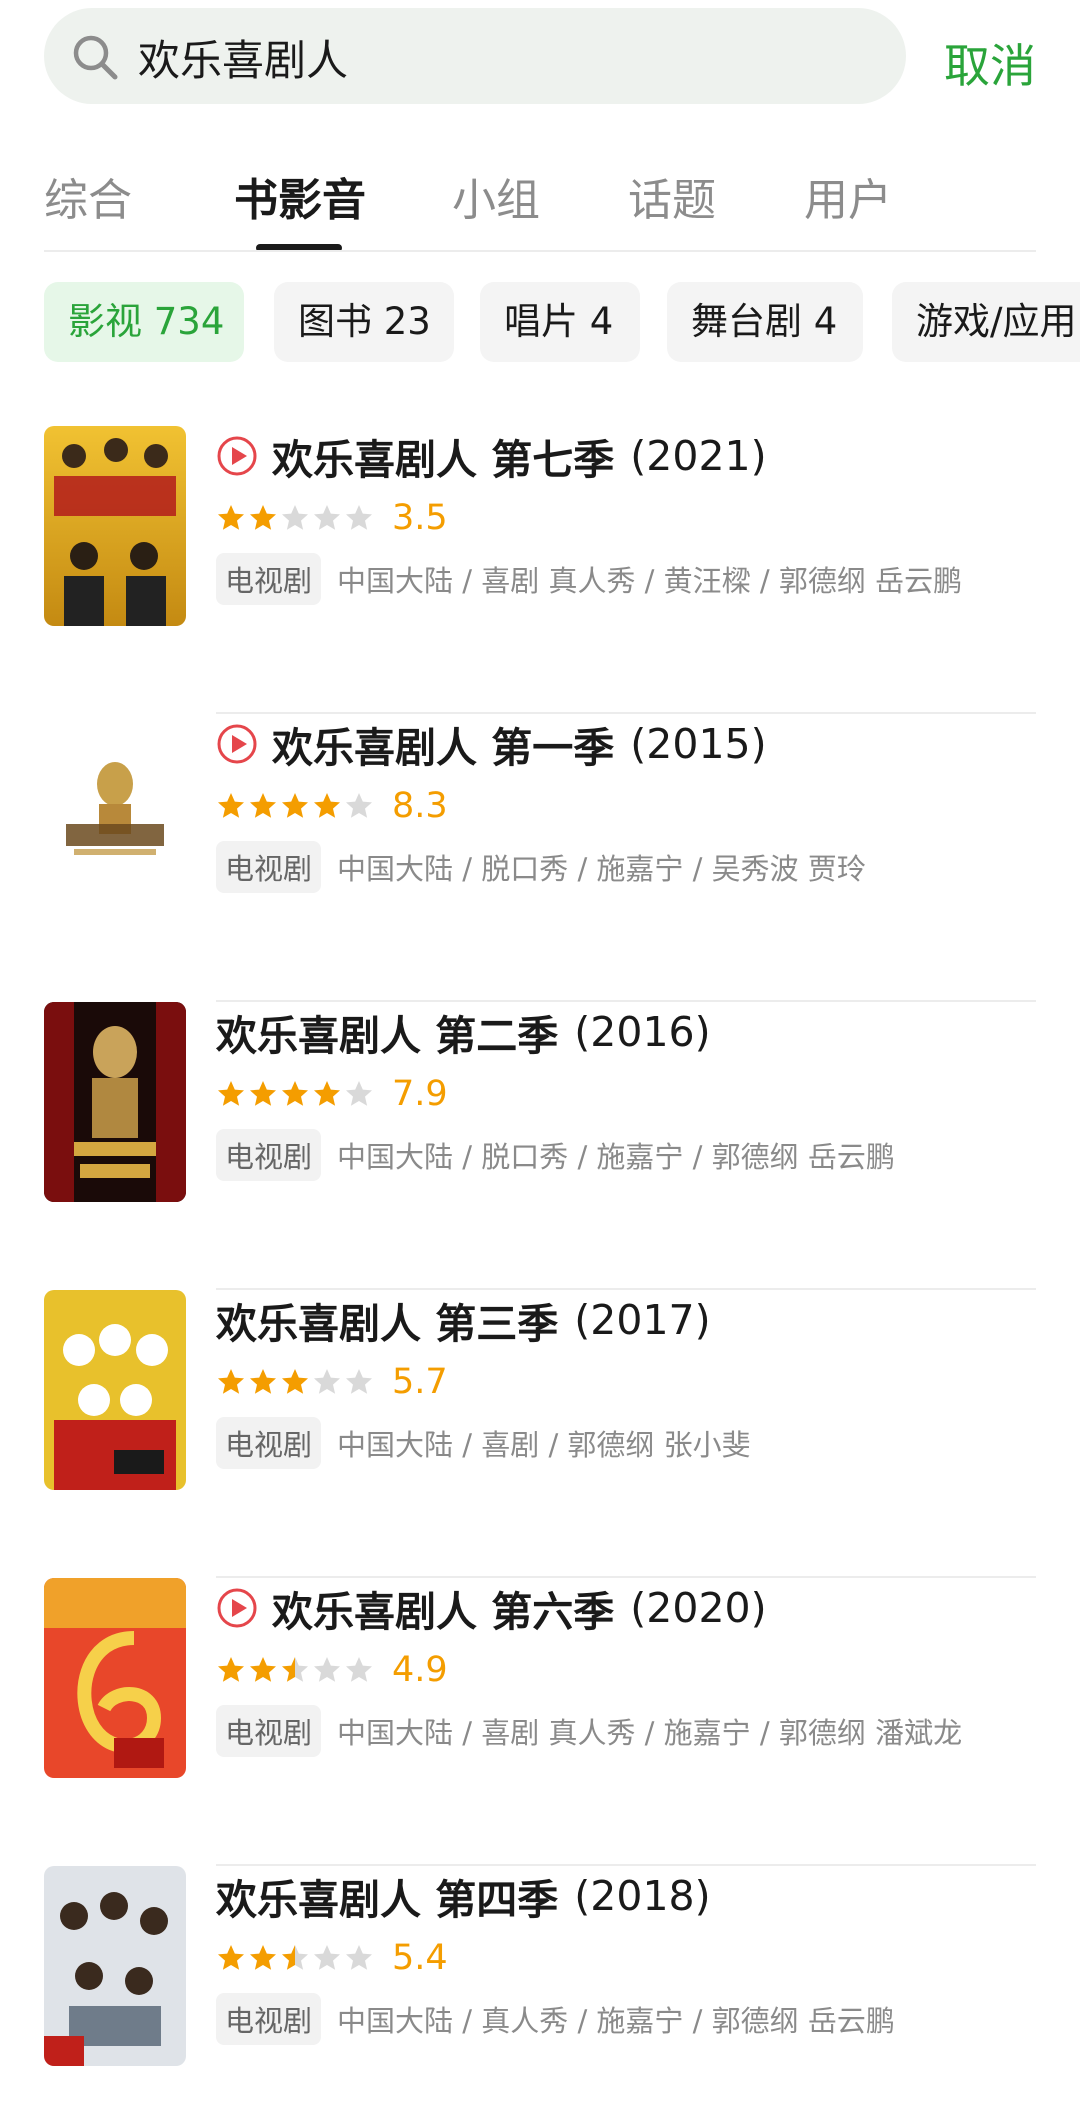 The width and height of the screenshot is (1080, 2124). Describe the element at coordinates (420, 1382) in the screenshot. I see `rating-value: 5.7` at that location.